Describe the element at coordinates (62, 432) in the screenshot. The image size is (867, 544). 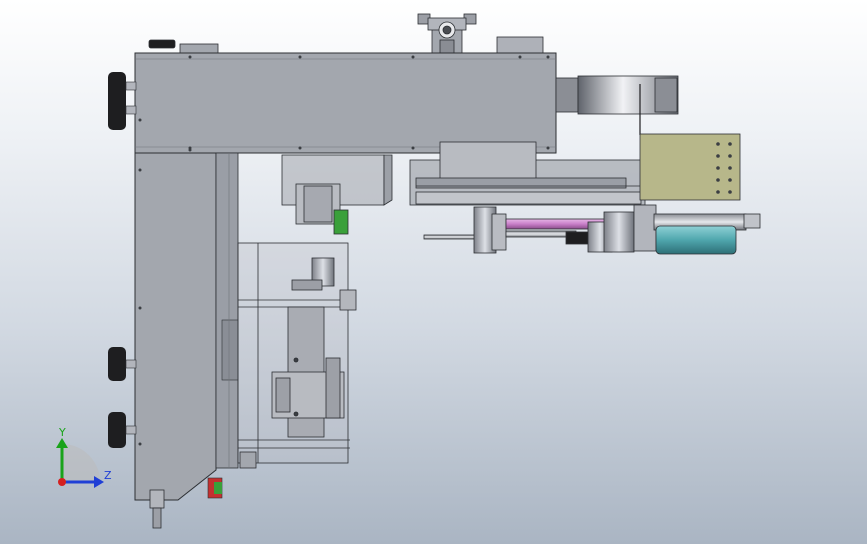
I see `y-axis-label: Y` at that location.